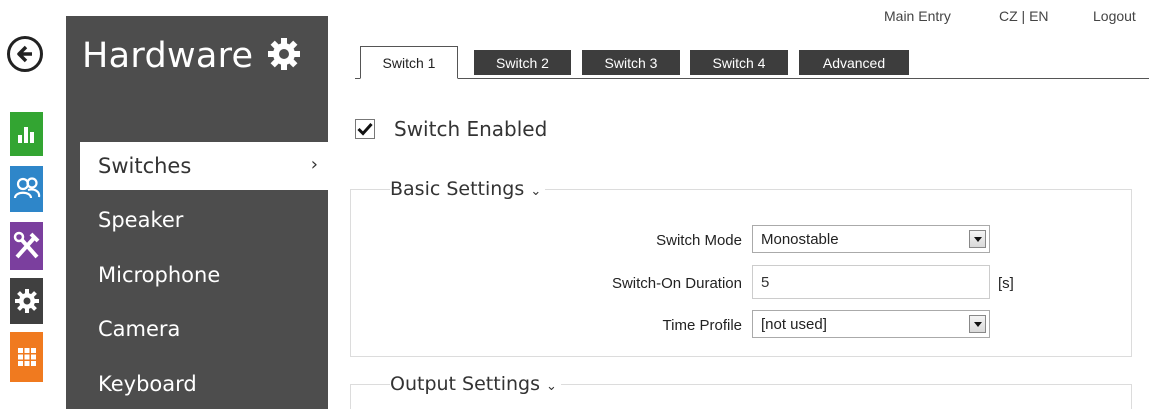 The height and width of the screenshot is (409, 1149). I want to click on services-grid-icon, so click(26, 357).